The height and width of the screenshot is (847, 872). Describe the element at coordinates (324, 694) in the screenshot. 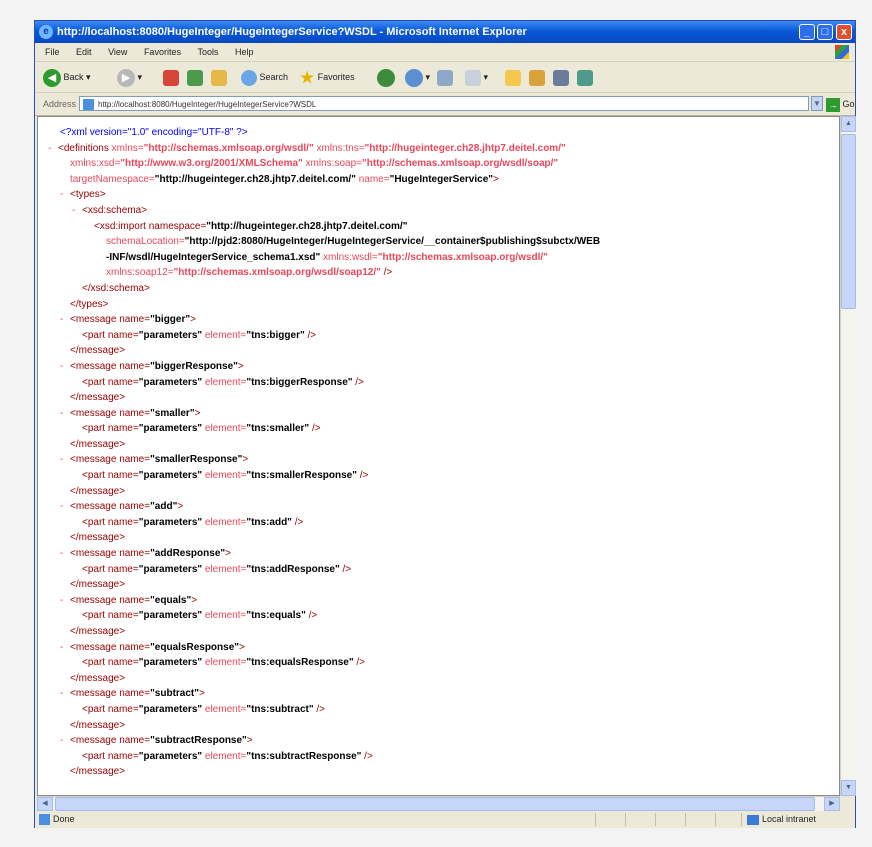

I see `message-open: - <message name="subtract">` at that location.